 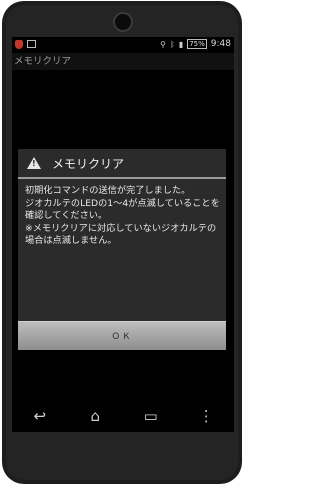 What do you see at coordinates (40, 416) in the screenshot?
I see `back-icon: ↩` at bounding box center [40, 416].